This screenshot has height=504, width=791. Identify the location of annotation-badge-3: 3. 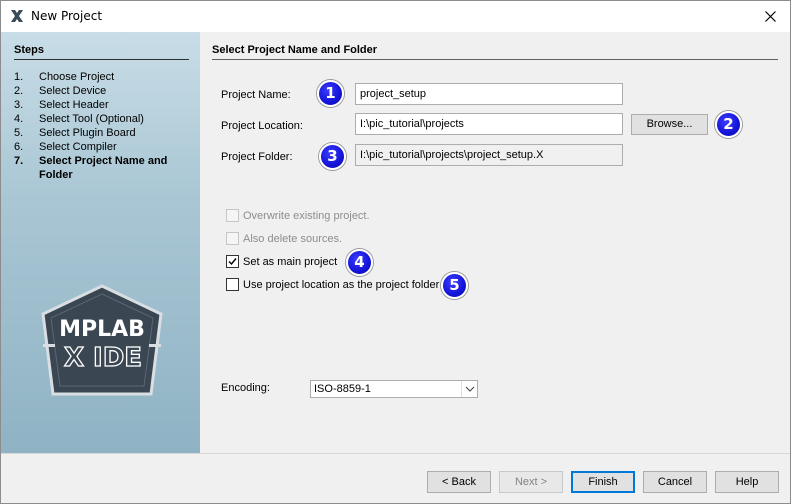
(332, 156).